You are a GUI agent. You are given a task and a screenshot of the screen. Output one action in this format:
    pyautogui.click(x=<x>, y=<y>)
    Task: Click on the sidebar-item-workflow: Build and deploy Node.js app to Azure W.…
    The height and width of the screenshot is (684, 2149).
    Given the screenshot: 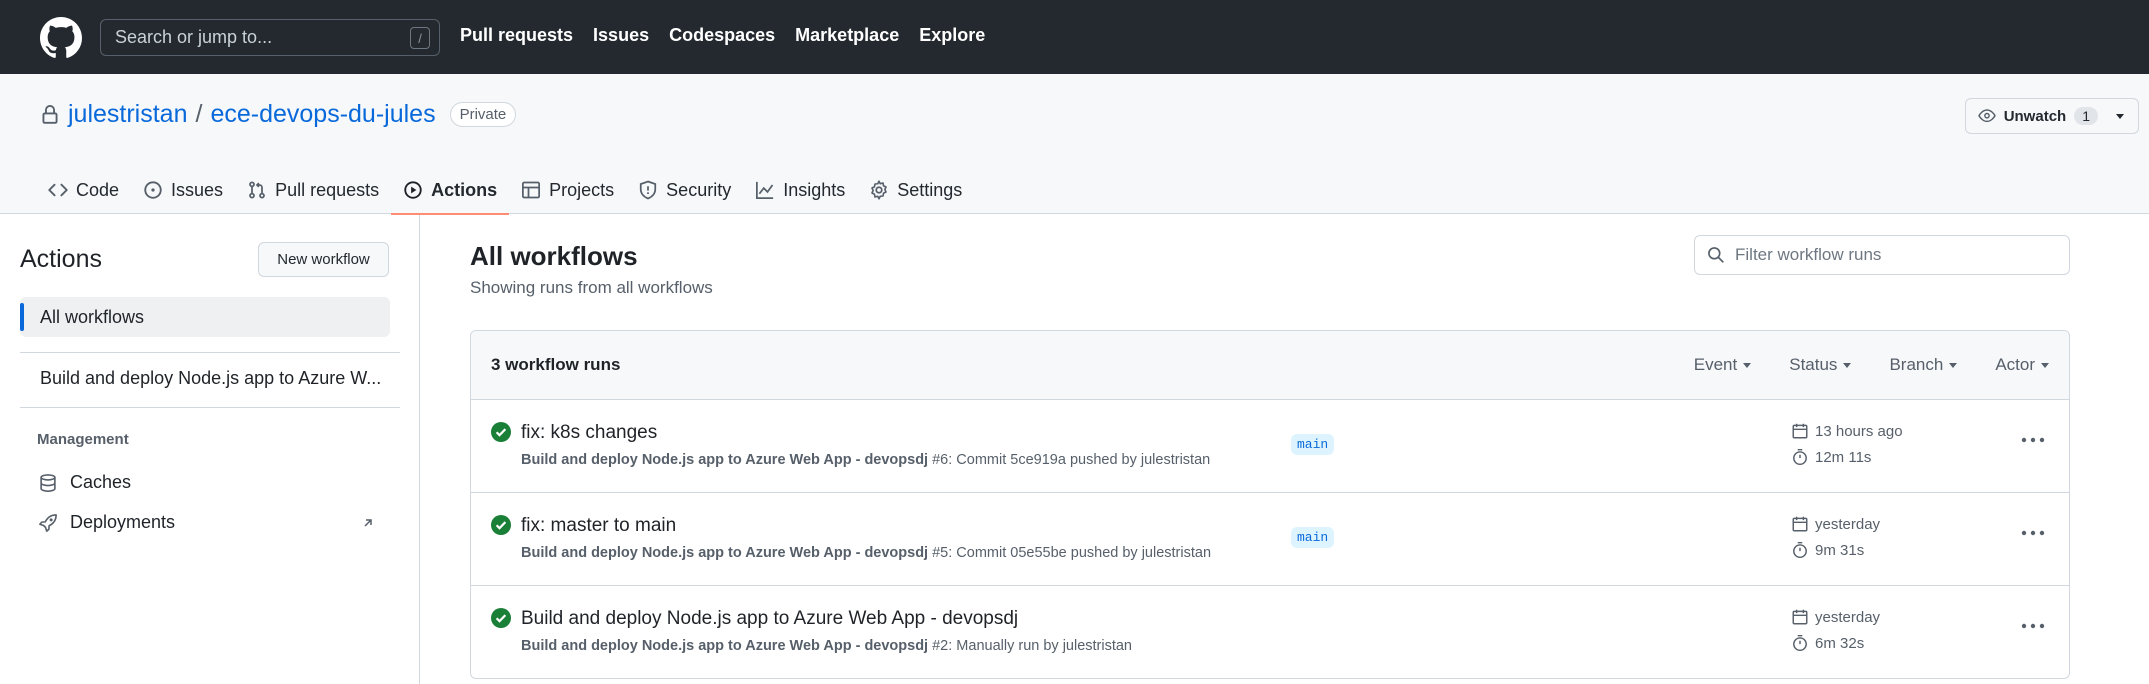 What is the action you would take?
    pyautogui.click(x=205, y=378)
    